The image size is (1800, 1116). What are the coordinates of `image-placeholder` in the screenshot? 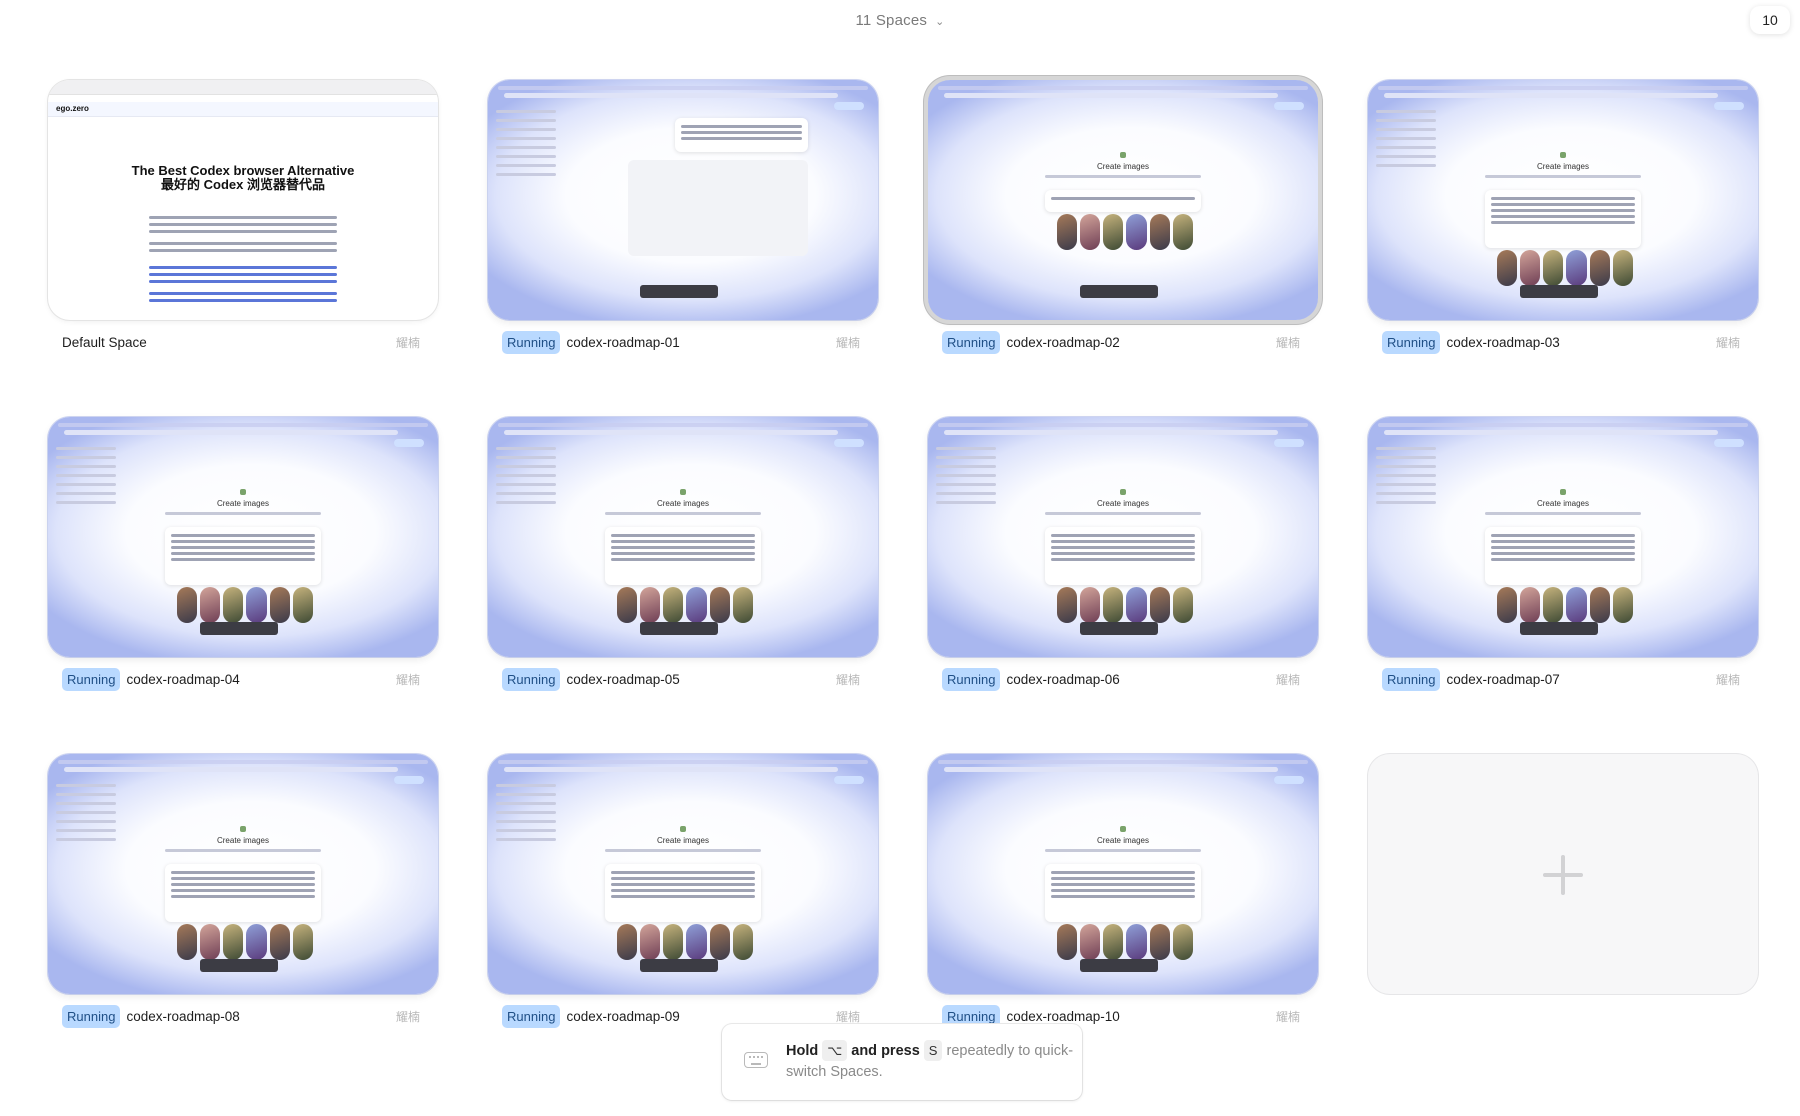 It's located at (718, 208).